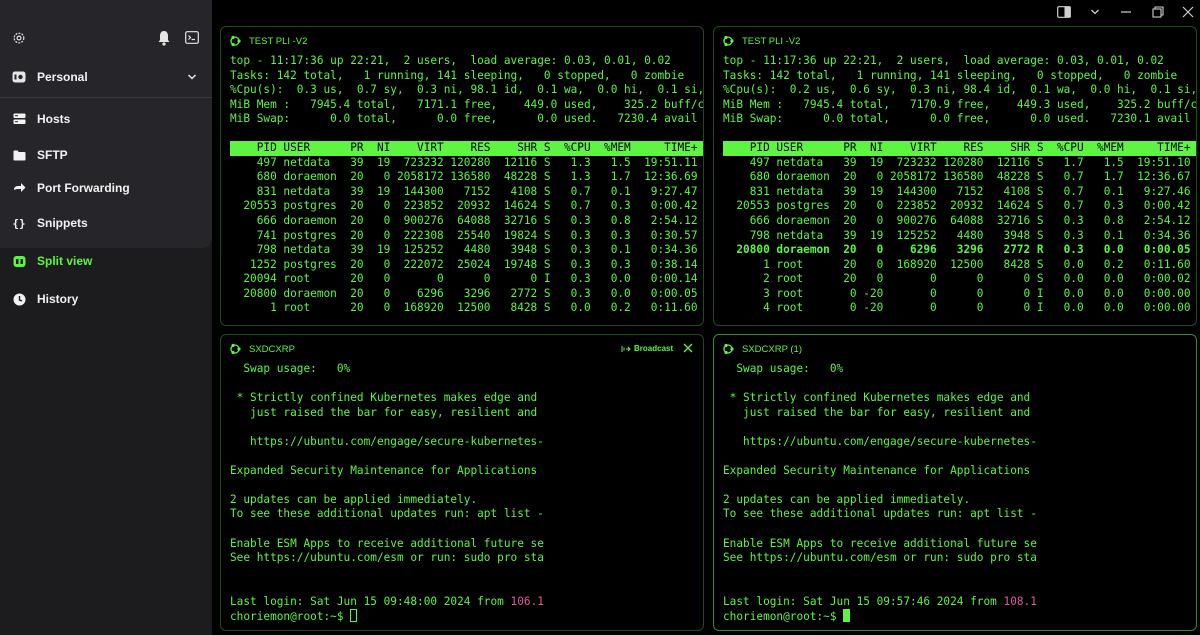 This screenshot has width=1200, height=635. Describe the element at coordinates (19, 261) in the screenshot. I see `split-view-icon` at that location.